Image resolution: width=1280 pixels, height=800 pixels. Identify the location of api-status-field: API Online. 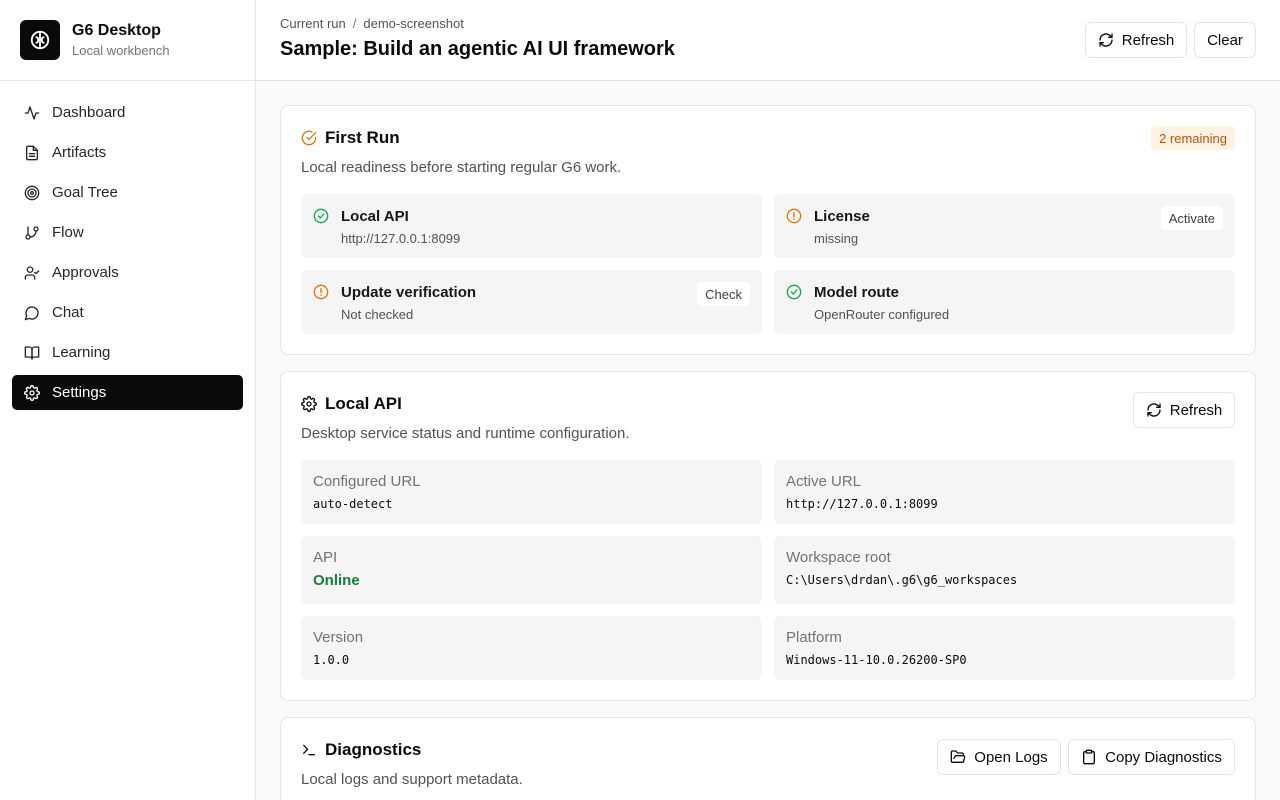
(531, 570).